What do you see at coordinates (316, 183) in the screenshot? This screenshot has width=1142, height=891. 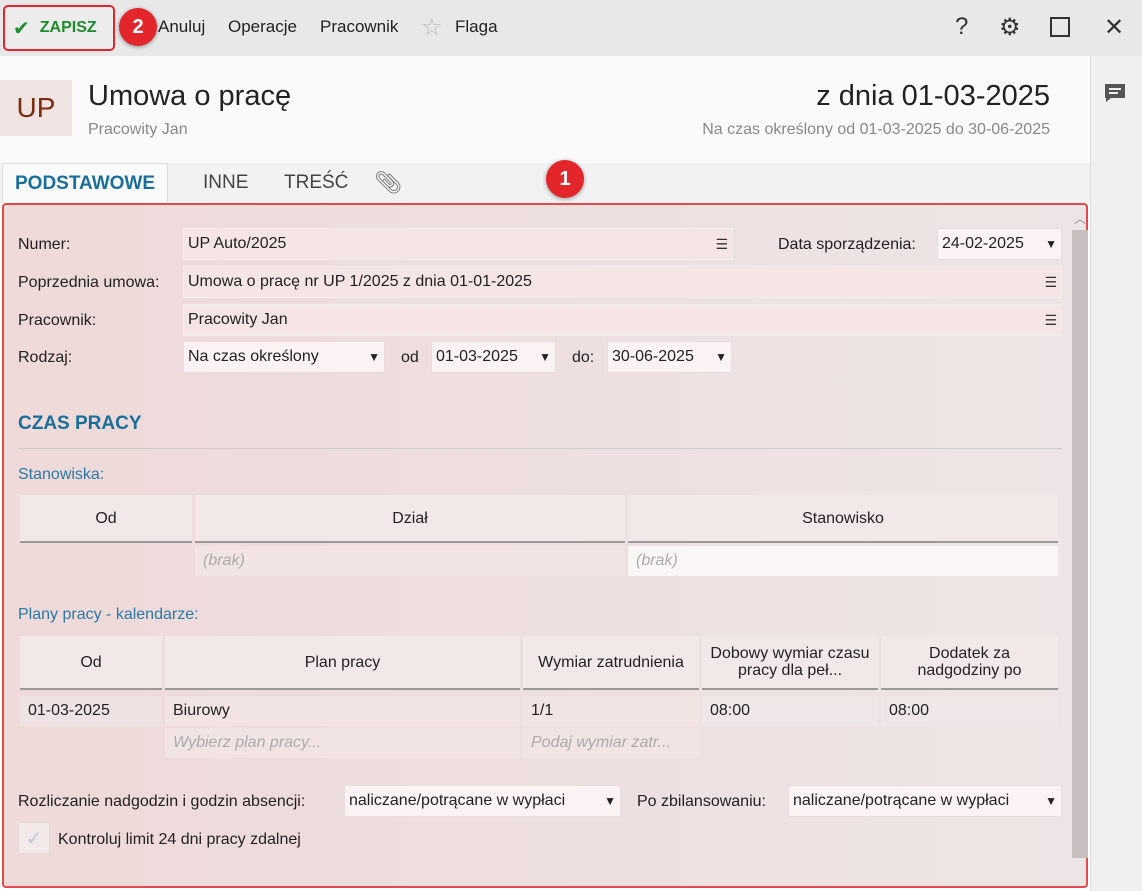 I see `tab-tresc: TREŚĆ` at bounding box center [316, 183].